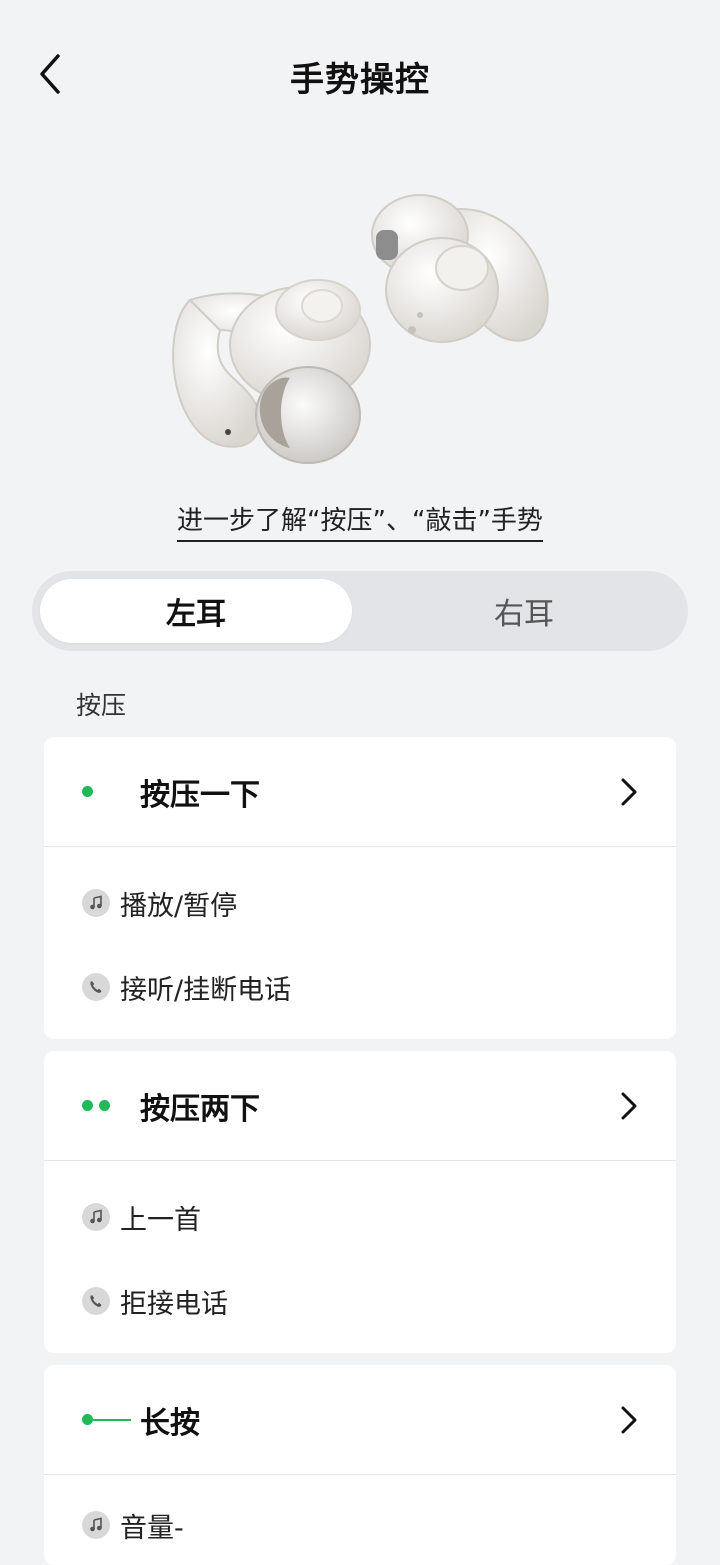  What do you see at coordinates (360, 903) in the screenshot?
I see `list-item: 播放/暂停` at bounding box center [360, 903].